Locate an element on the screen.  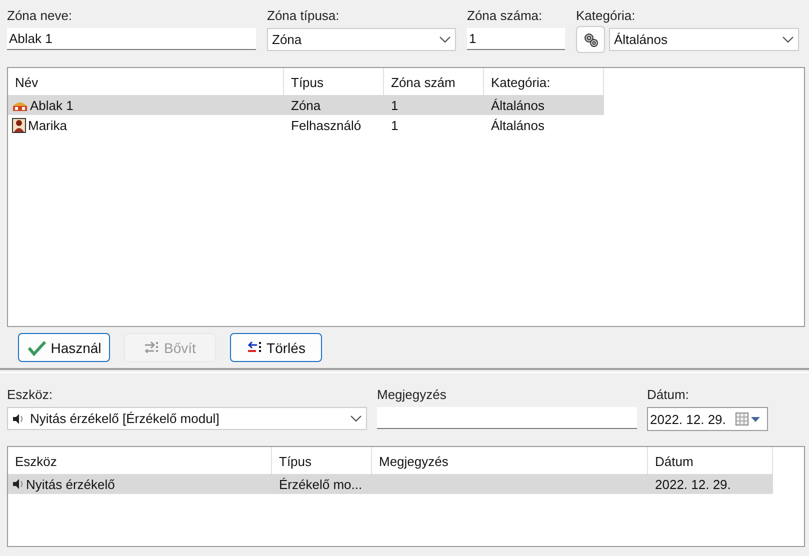
table-cell: Marika is located at coordinates (48, 125).